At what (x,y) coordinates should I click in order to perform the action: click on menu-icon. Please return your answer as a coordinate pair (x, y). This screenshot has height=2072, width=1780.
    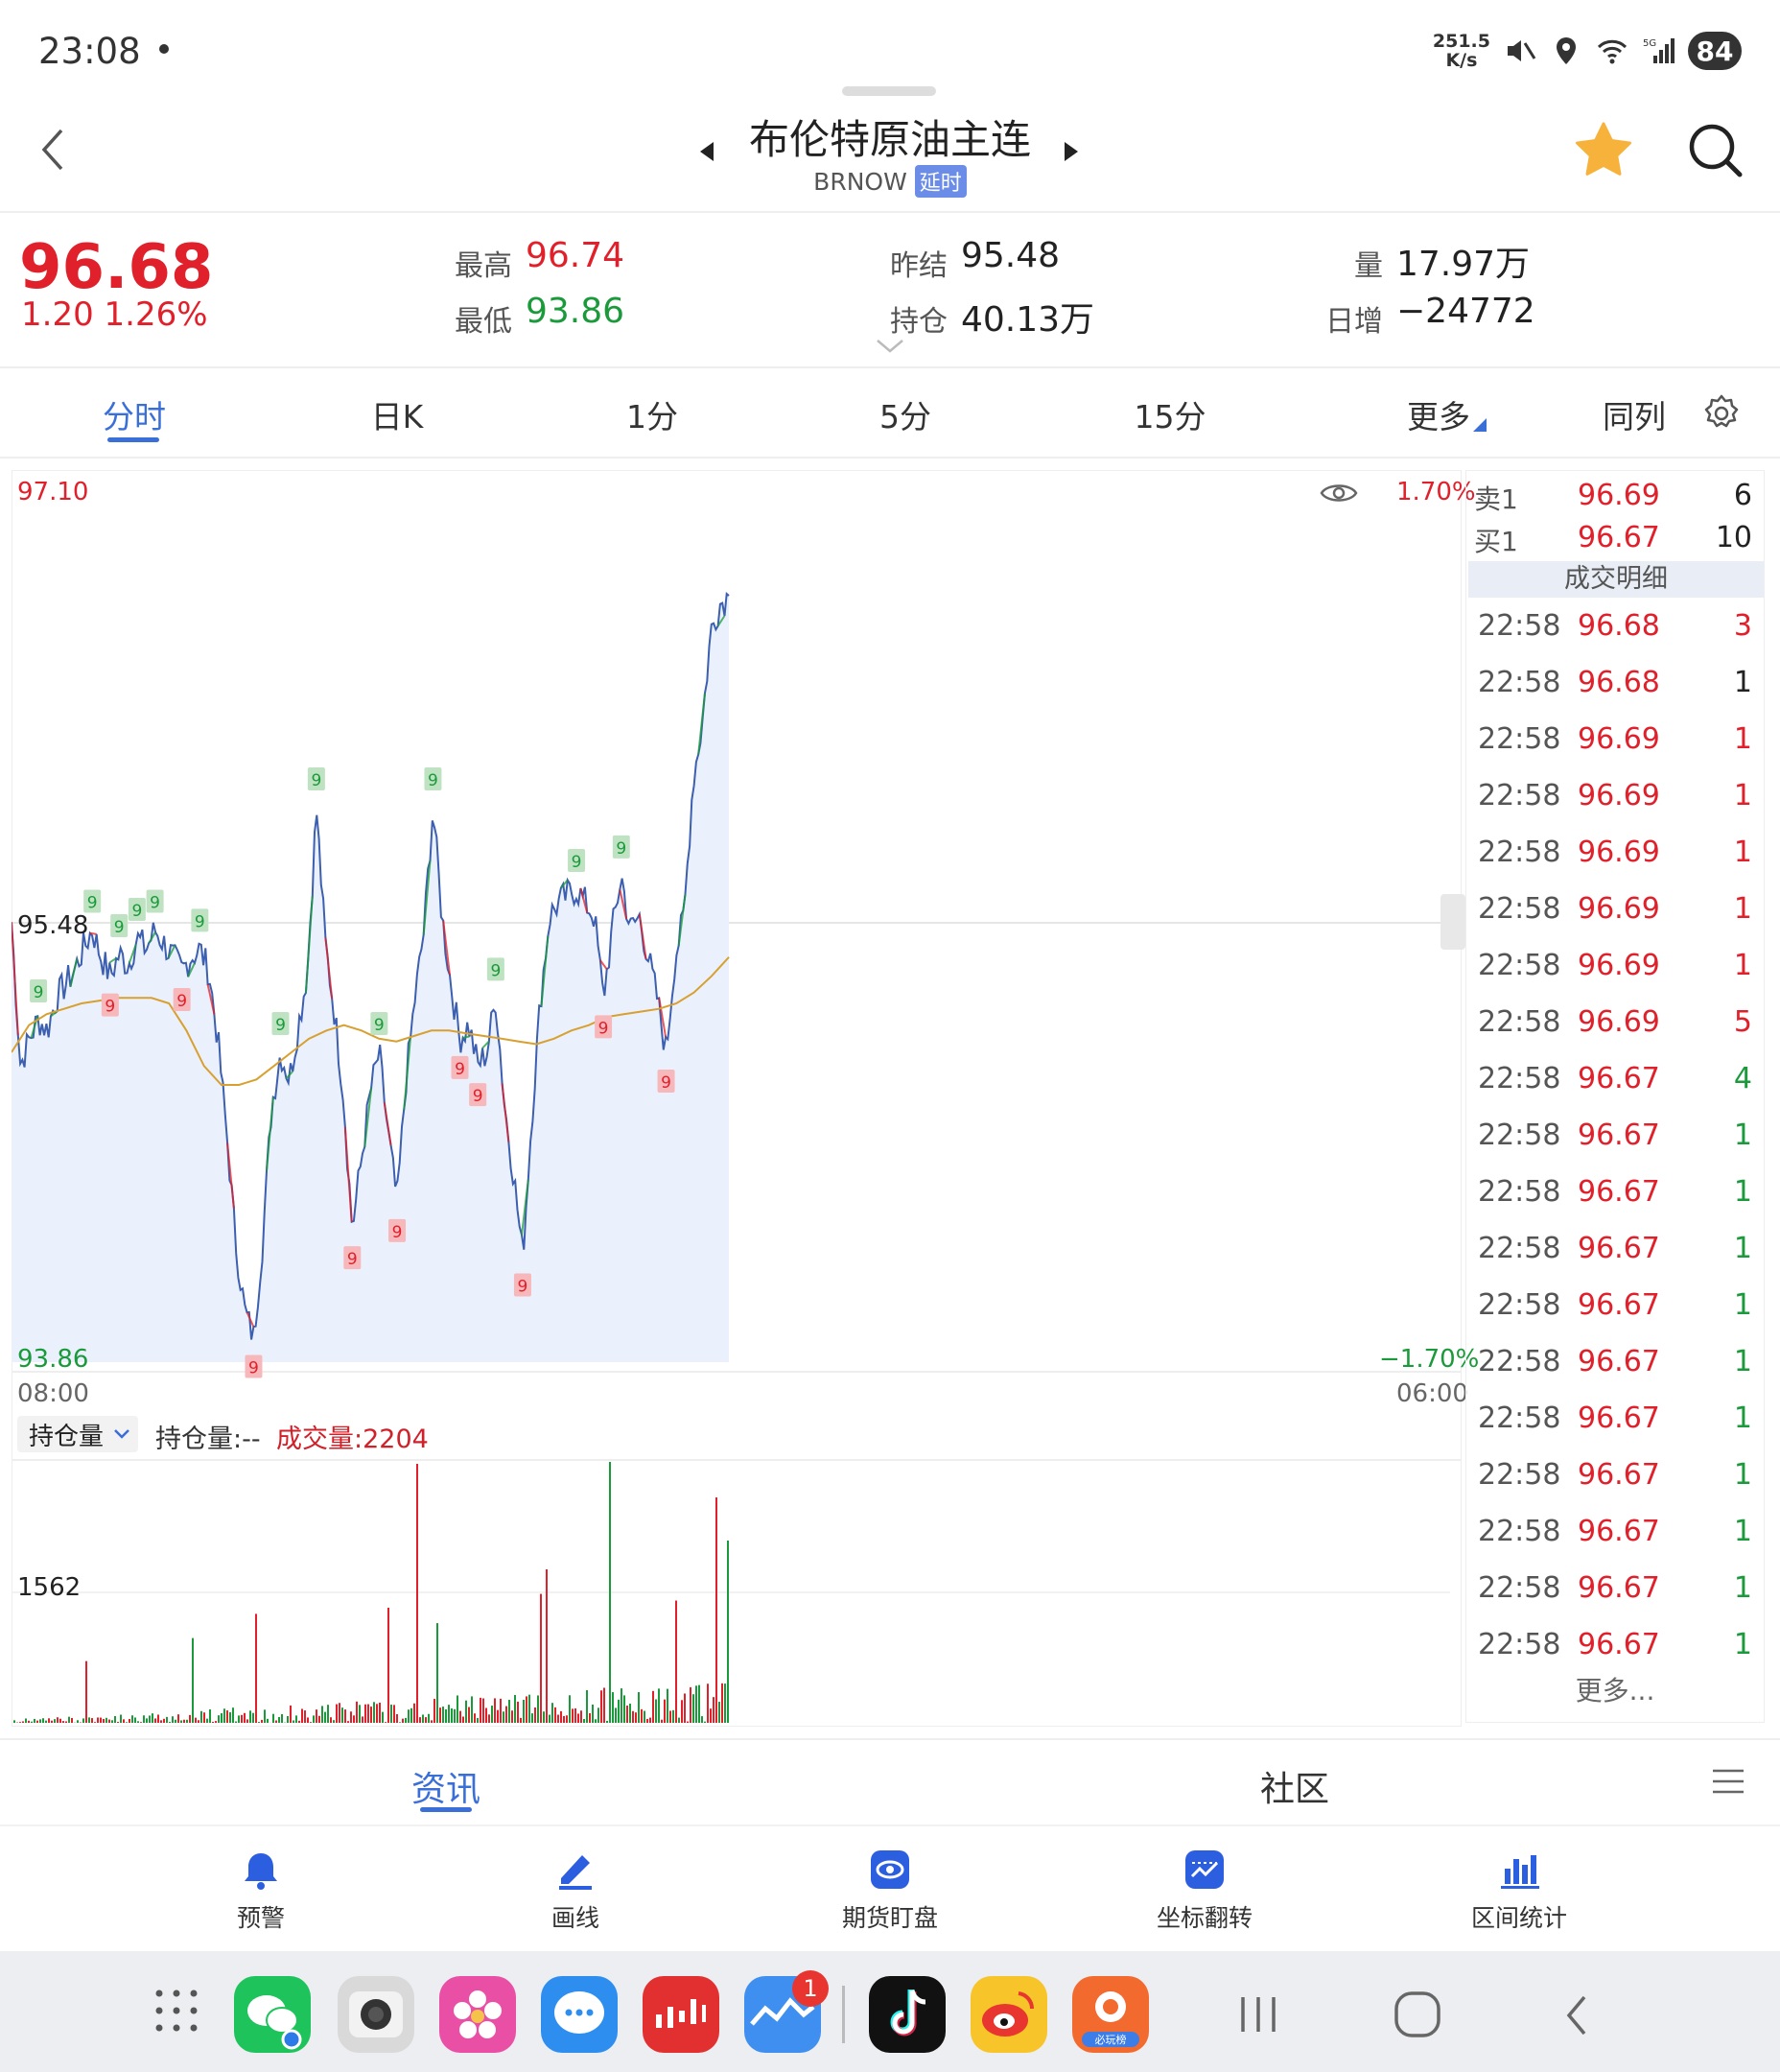
    Looking at the image, I should click on (1728, 1781).